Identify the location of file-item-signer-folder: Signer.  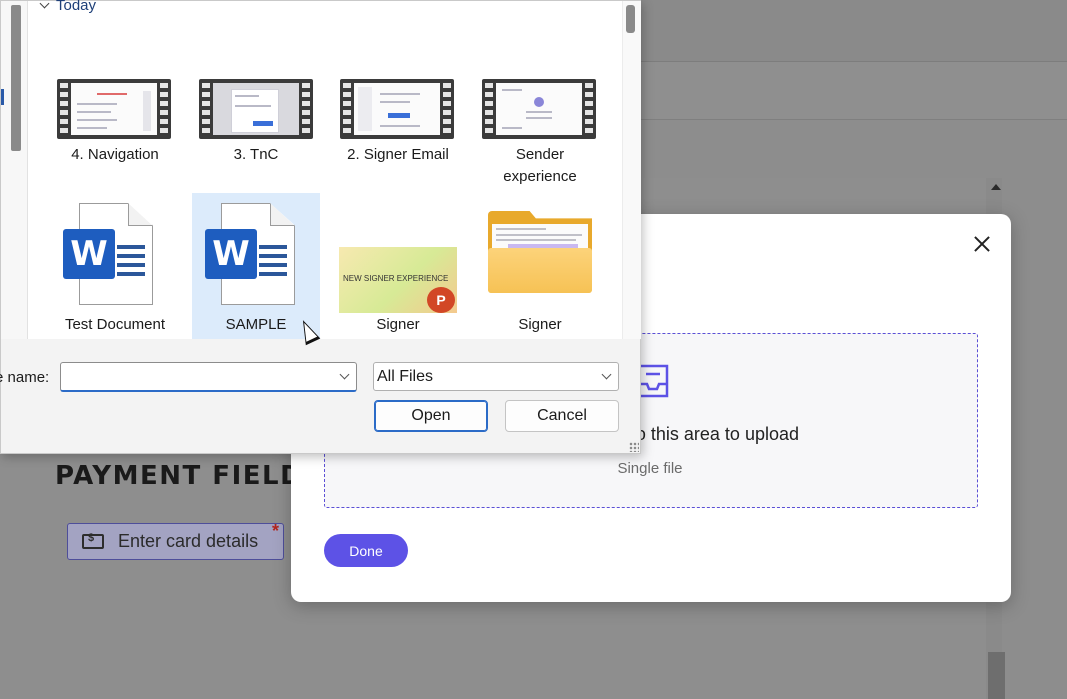
(540, 266).